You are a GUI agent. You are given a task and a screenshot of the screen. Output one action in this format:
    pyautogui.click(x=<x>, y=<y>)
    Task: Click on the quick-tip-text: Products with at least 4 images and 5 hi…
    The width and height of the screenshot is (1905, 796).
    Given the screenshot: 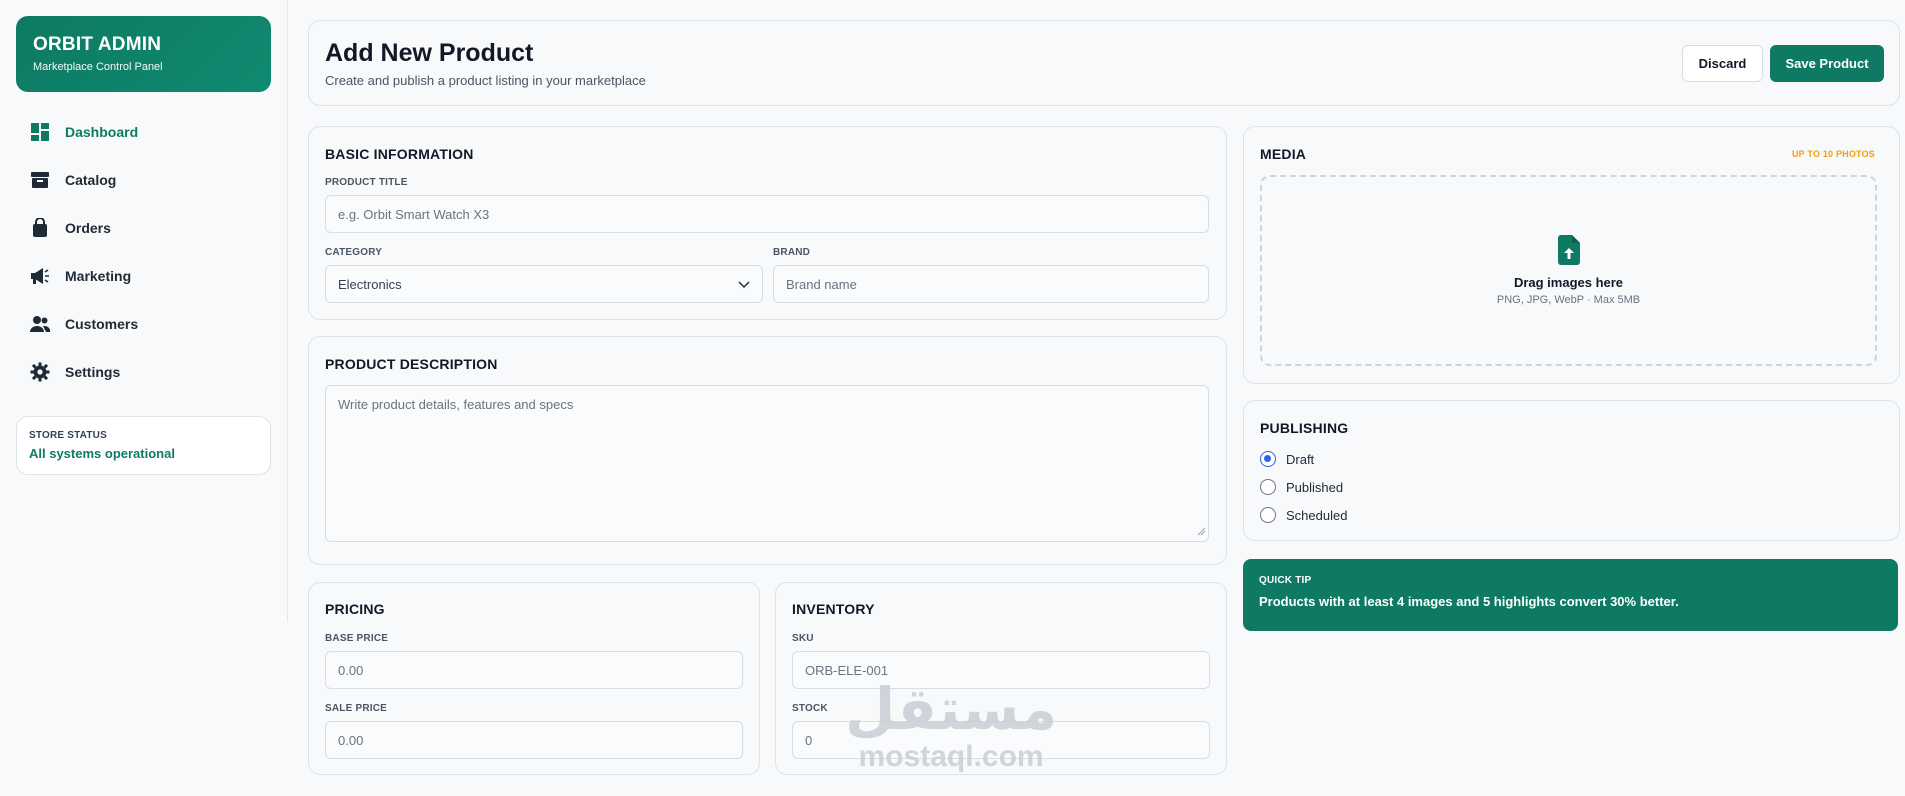 What is the action you would take?
    pyautogui.click(x=1469, y=601)
    